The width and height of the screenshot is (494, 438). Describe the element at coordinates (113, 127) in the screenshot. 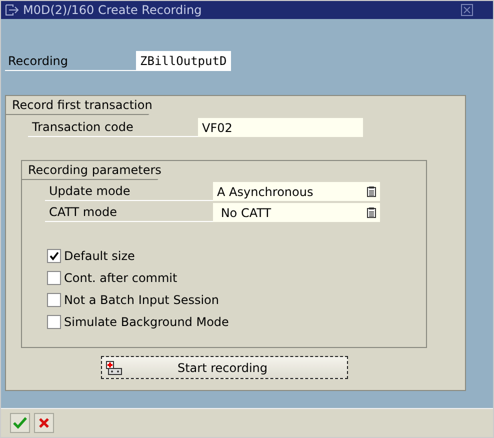

I see `field-label: Transaction code` at that location.